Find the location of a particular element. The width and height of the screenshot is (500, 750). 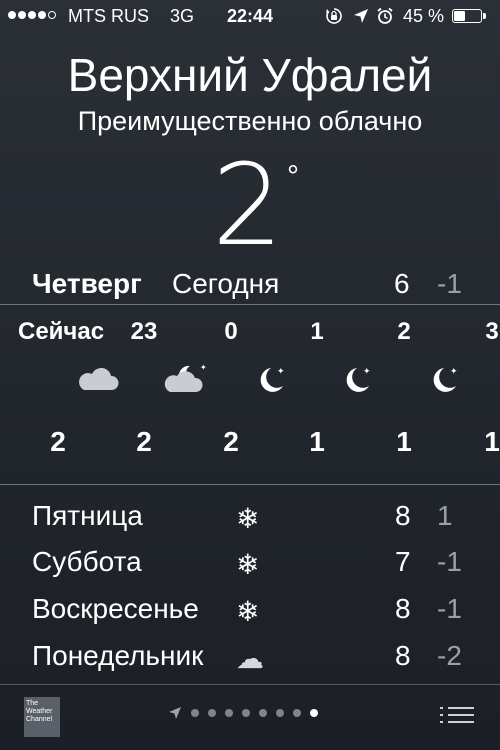

hour-time: 0 is located at coordinates (231, 331).